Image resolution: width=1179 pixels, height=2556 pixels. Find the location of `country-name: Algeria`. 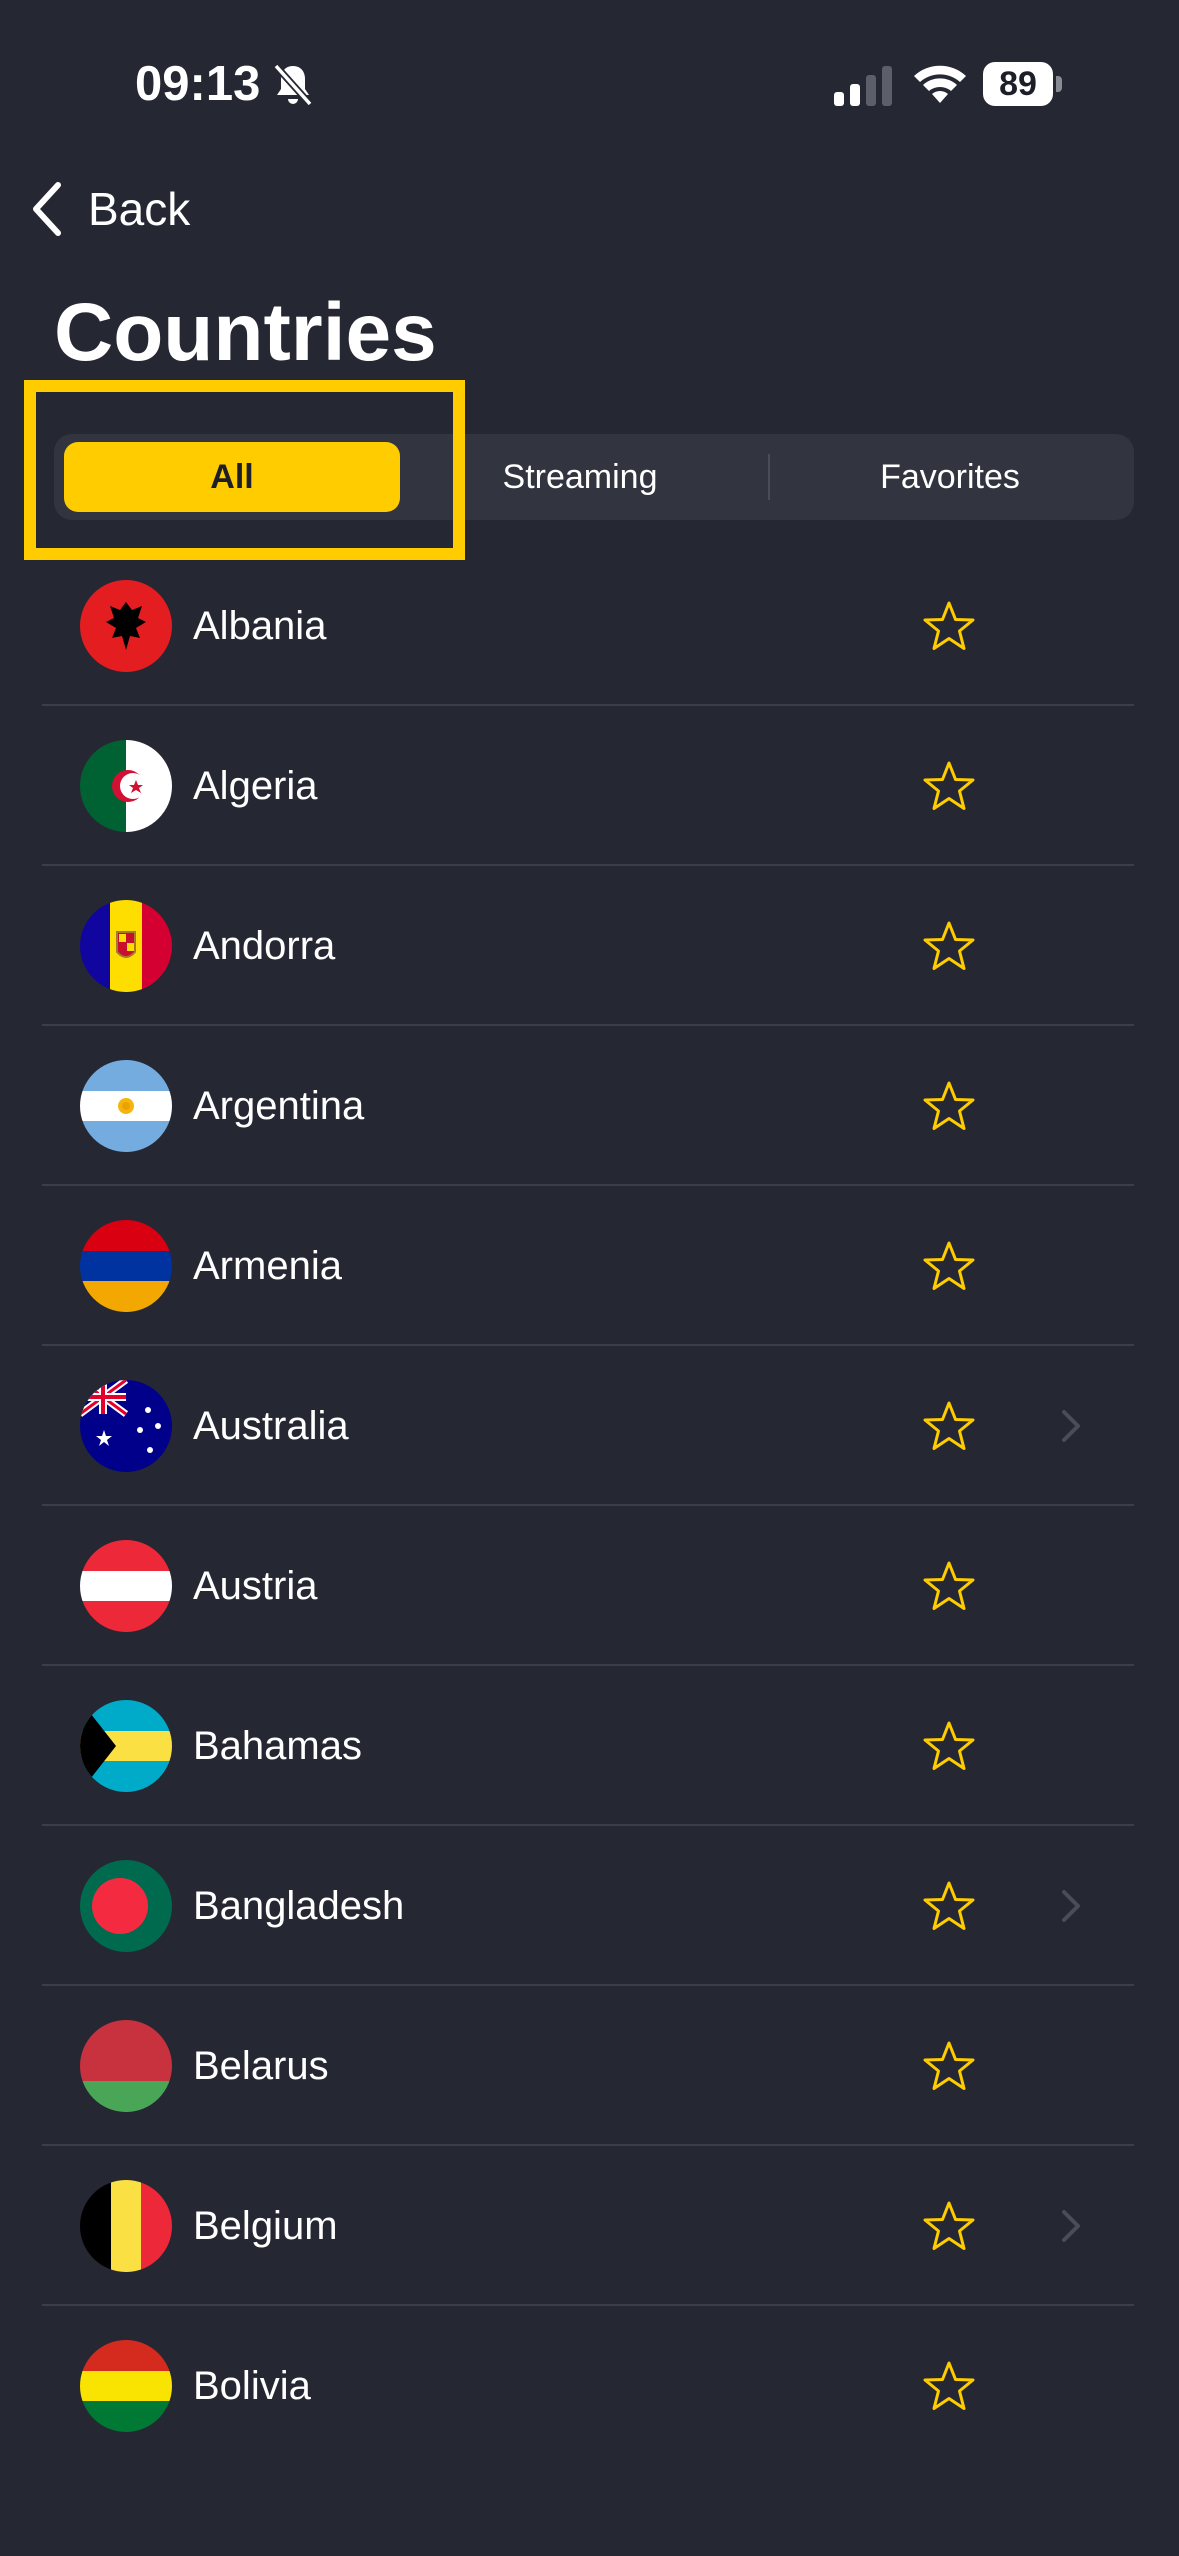

country-name: Algeria is located at coordinates (255, 786).